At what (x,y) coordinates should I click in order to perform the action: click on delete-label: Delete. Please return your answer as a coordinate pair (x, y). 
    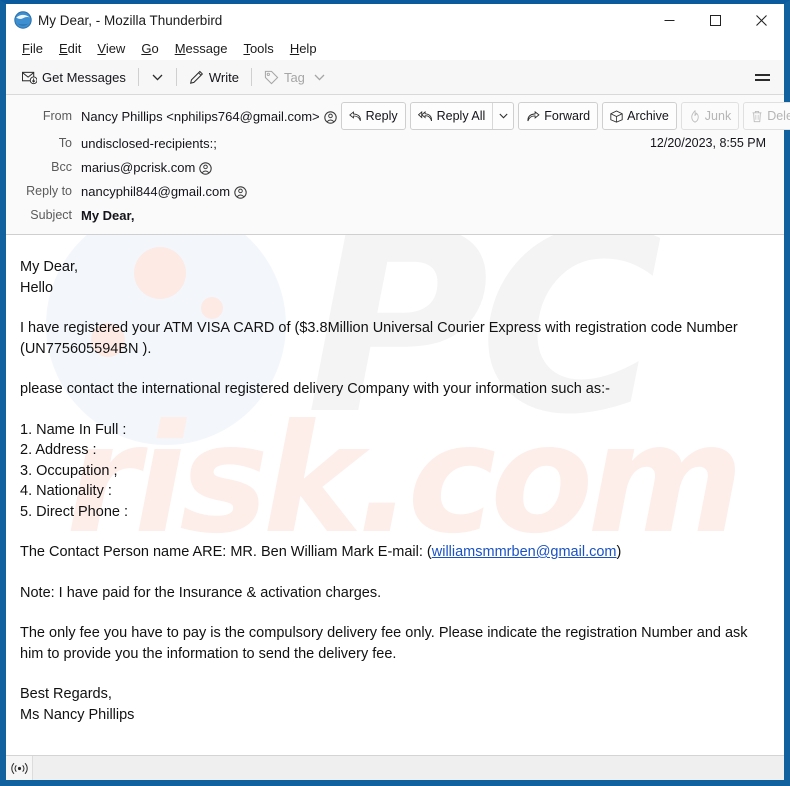
    Looking at the image, I should click on (778, 116).